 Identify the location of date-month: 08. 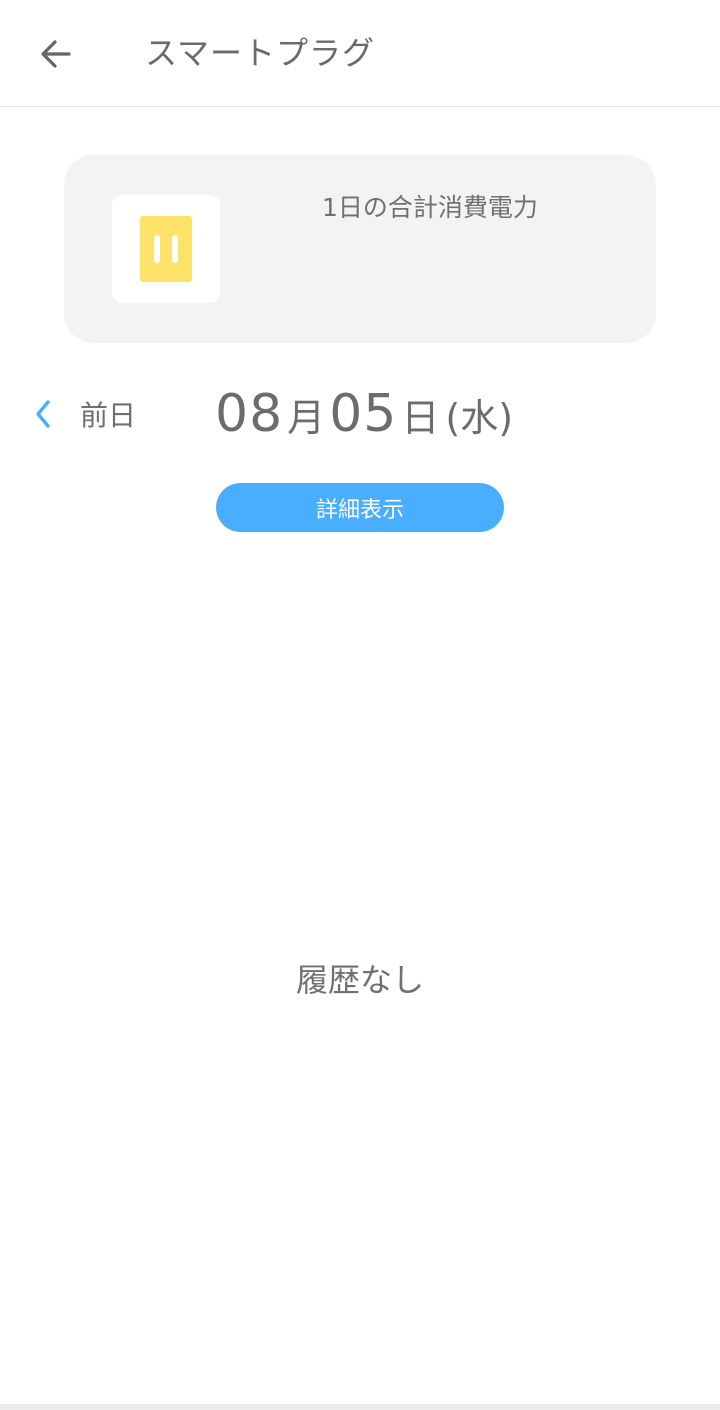
(249, 414).